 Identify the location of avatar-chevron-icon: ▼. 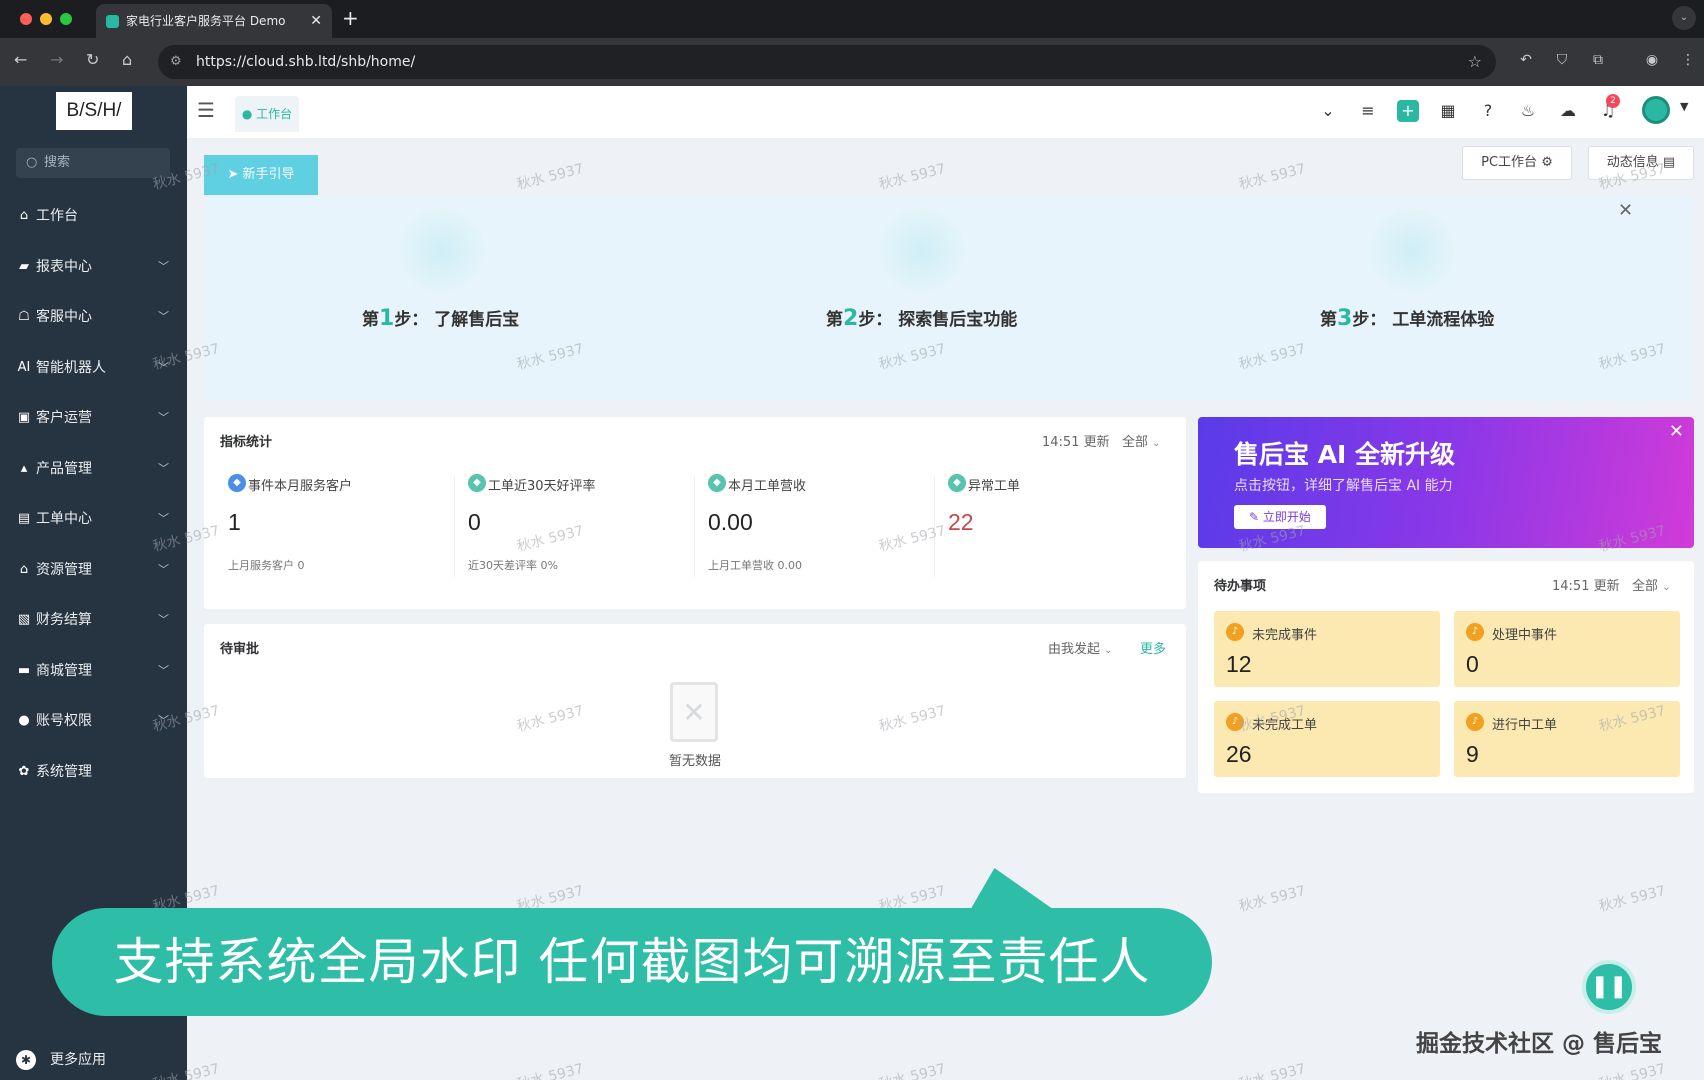
(1684, 106).